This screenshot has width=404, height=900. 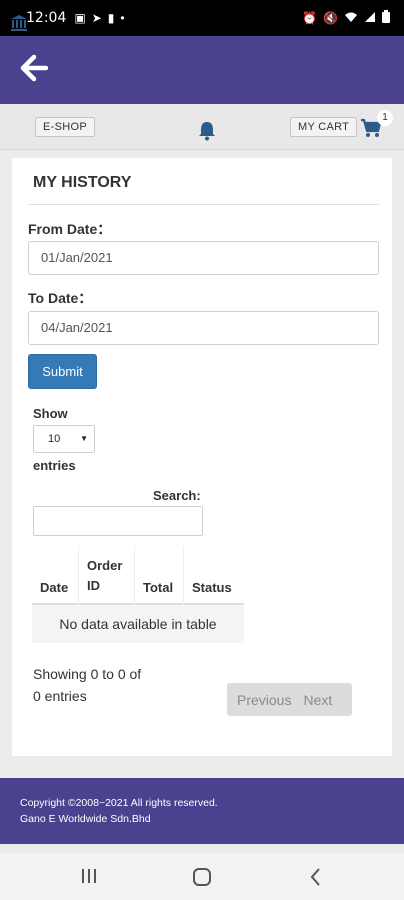 What do you see at coordinates (386, 18) in the screenshot?
I see `battery-icon` at bounding box center [386, 18].